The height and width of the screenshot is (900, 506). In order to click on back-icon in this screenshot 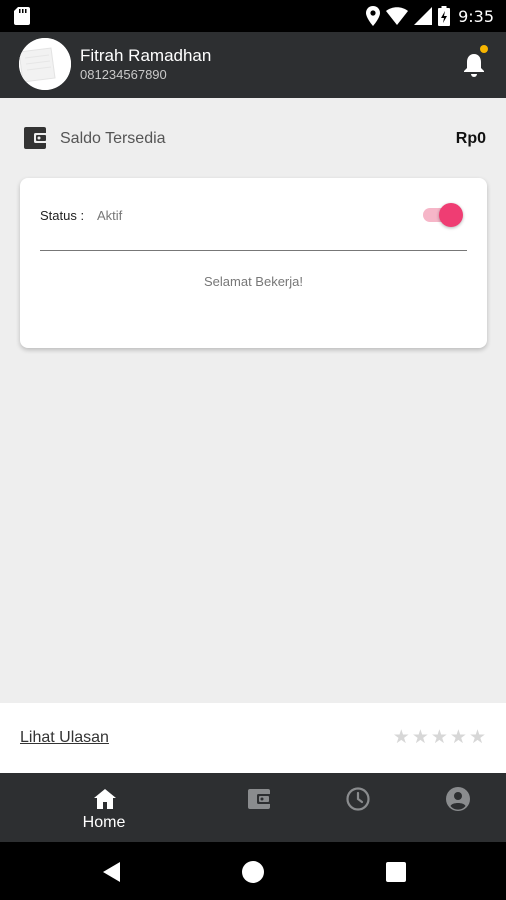, I will do `click(111, 872)`.